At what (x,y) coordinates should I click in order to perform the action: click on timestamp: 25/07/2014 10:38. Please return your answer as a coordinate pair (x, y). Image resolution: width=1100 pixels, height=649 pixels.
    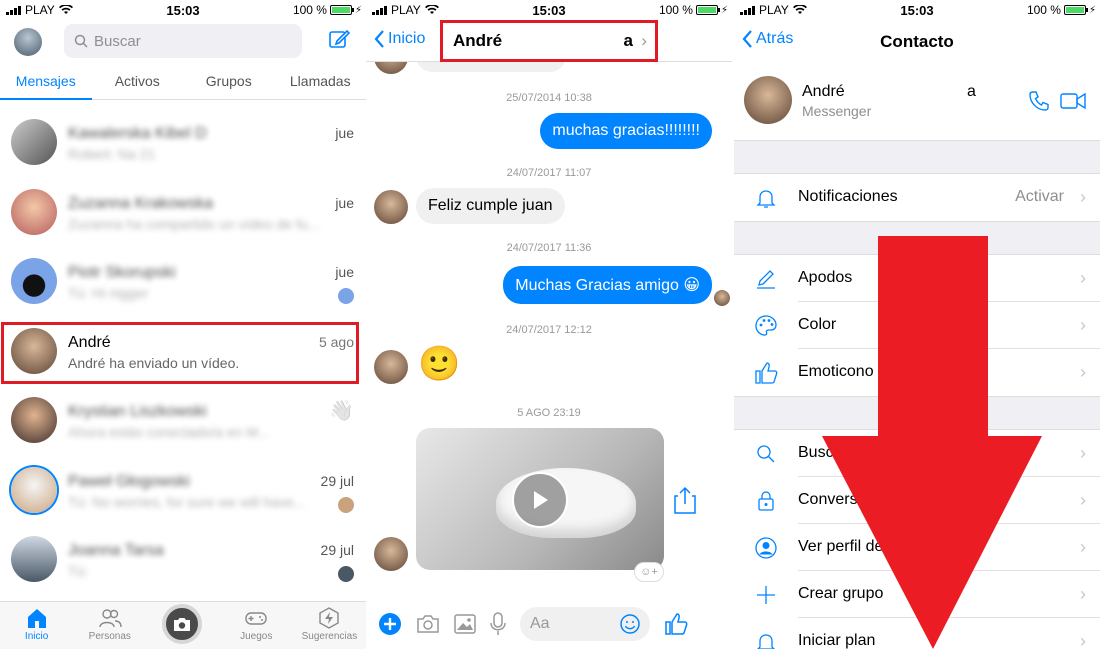
    Looking at the image, I should click on (549, 98).